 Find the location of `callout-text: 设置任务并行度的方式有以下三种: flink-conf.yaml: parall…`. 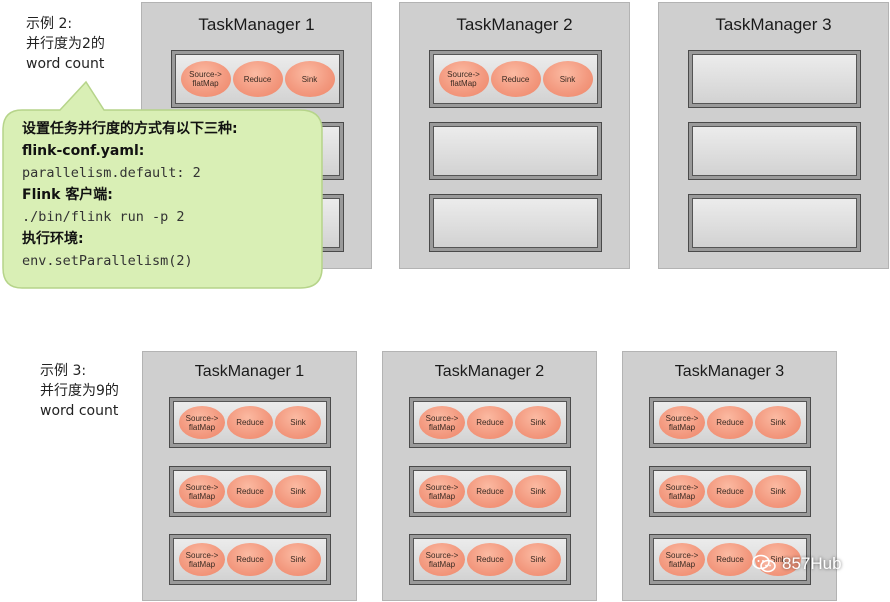

callout-text: 设置任务并行度的方式有以下三种: flink-conf.yaml: parall… is located at coordinates (130, 195).